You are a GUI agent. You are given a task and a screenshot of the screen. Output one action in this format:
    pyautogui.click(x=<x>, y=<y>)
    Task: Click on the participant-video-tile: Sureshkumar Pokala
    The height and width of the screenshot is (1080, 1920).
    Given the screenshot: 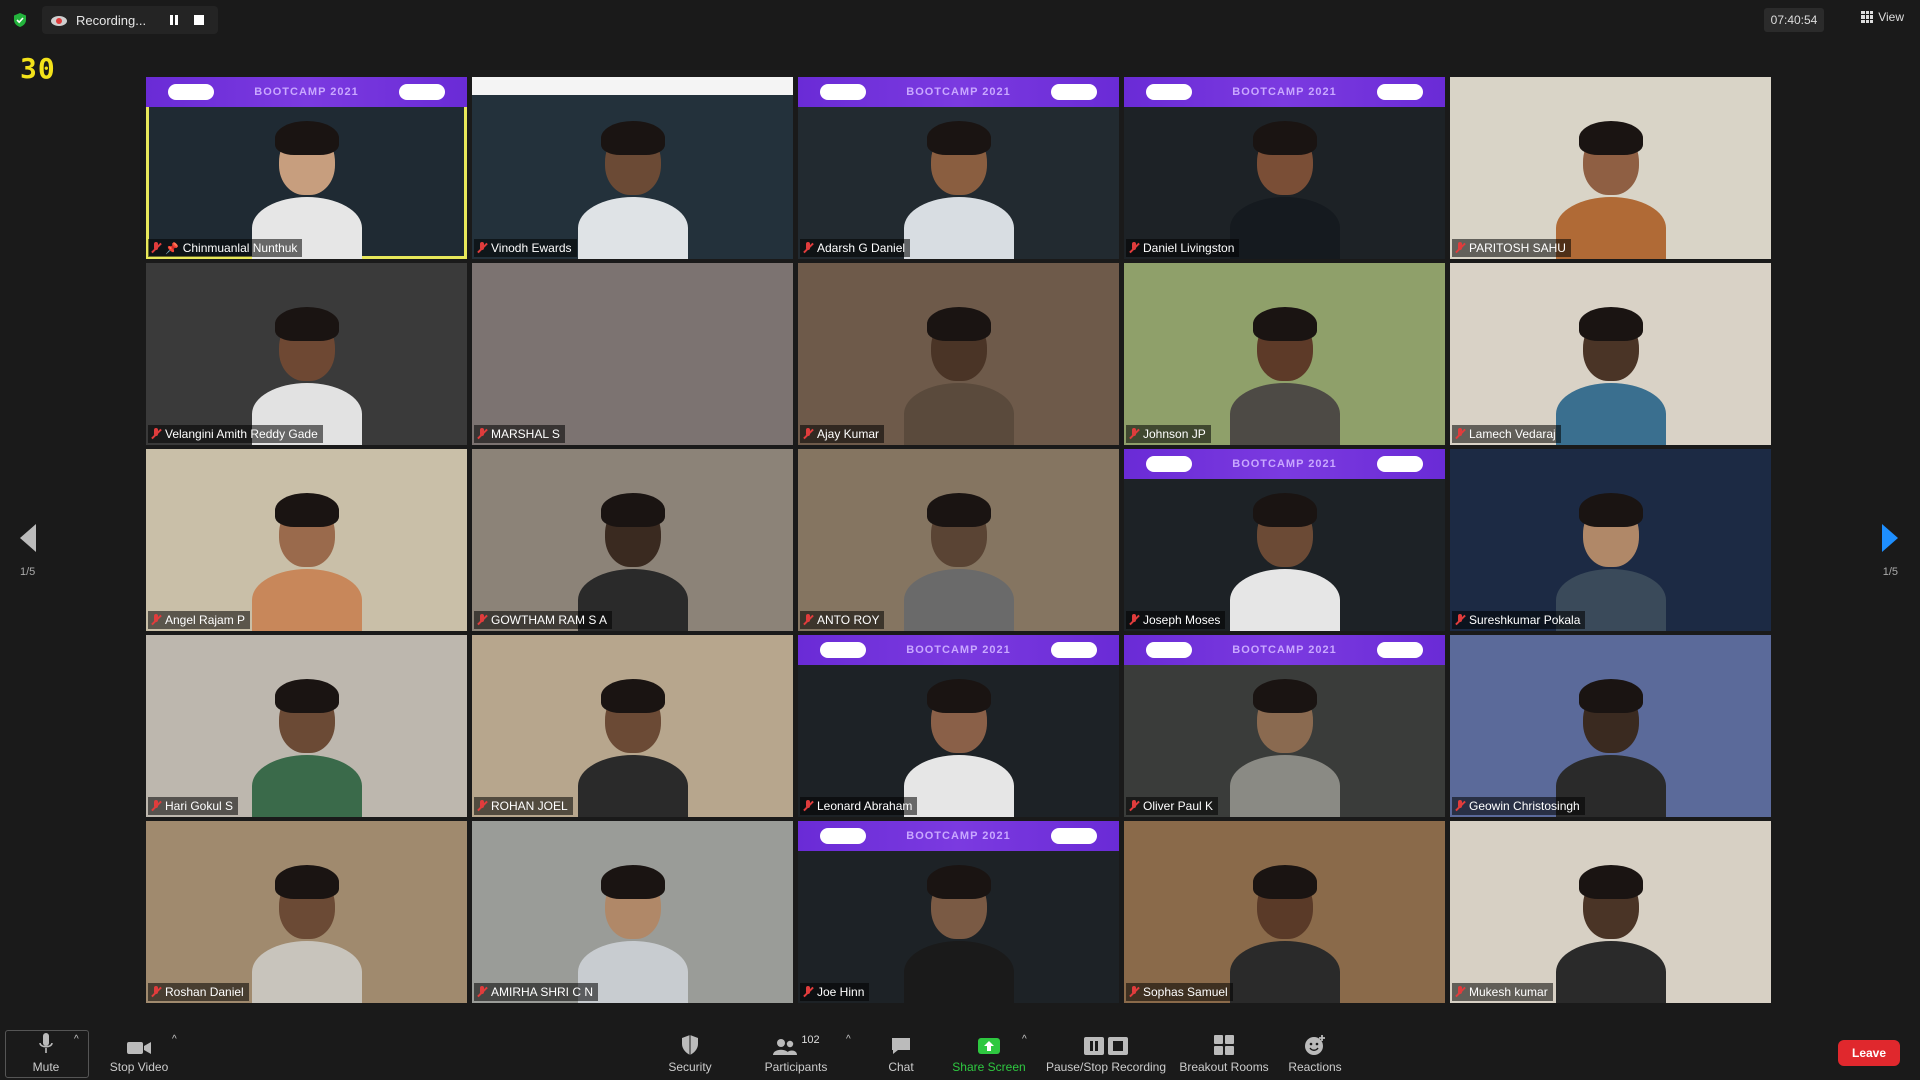 What is the action you would take?
    pyautogui.click(x=1610, y=540)
    